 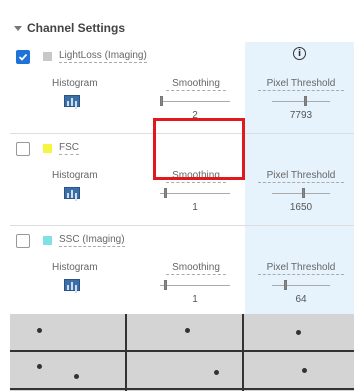 I want to click on channel-name: SSC (Imaging), so click(x=92, y=240).